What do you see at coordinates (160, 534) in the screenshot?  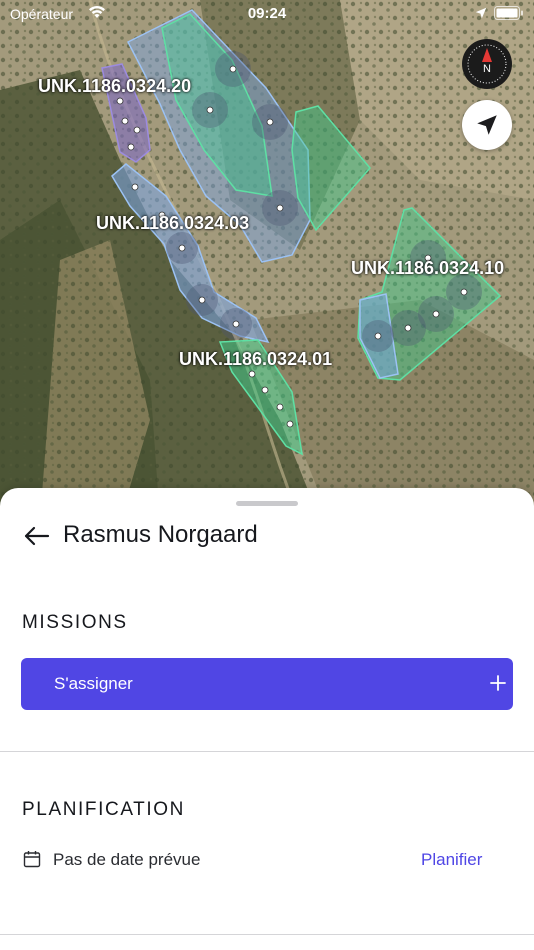 I see `page-title: Rasmus Norgaard` at bounding box center [160, 534].